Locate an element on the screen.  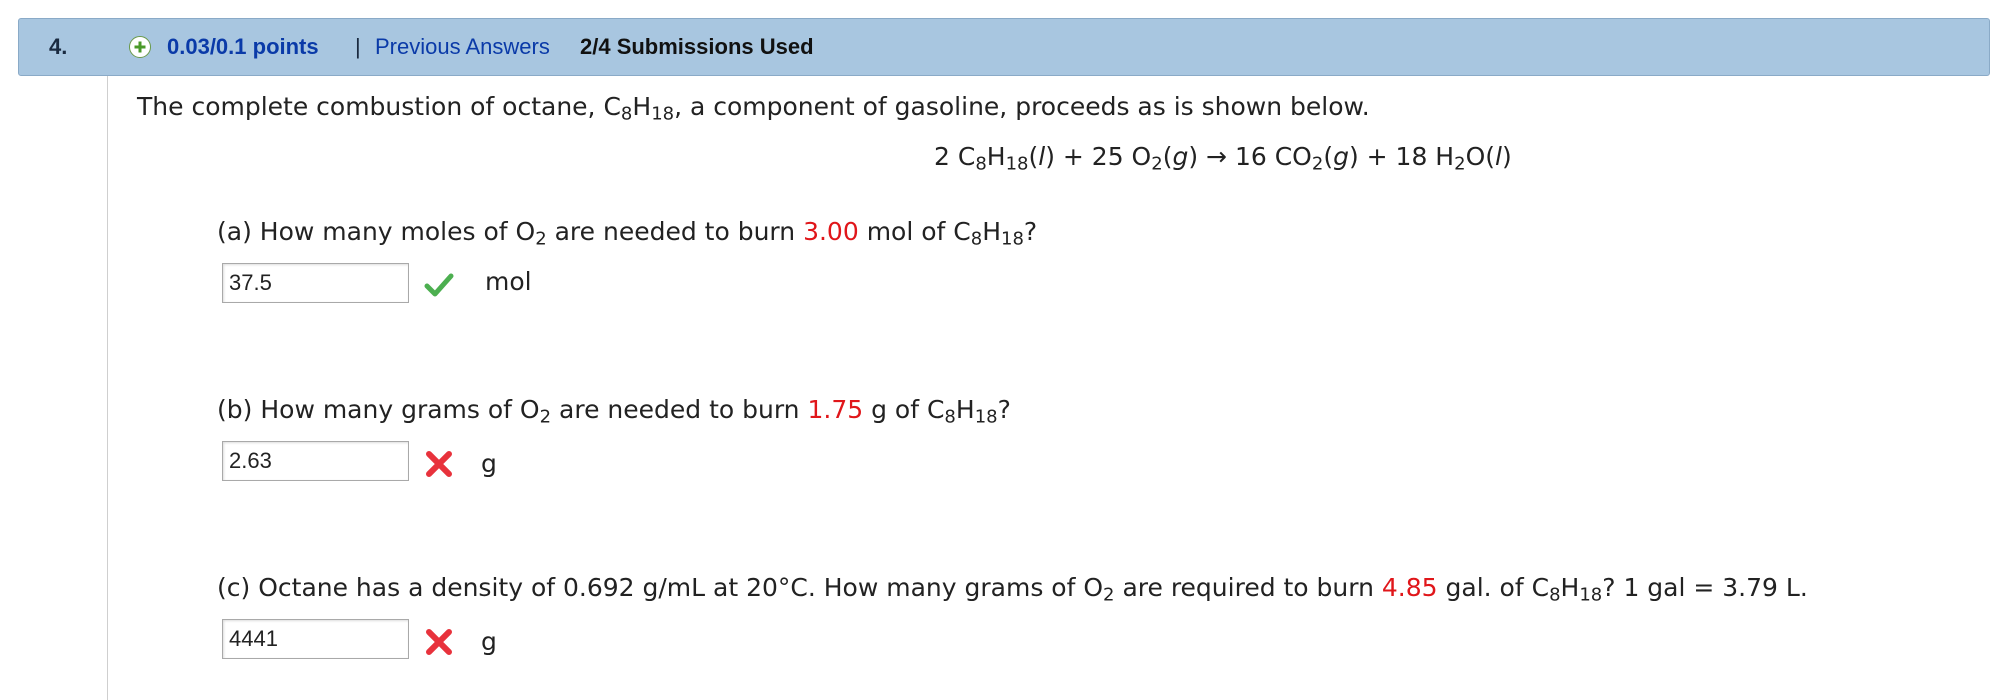
points-score: 0.03/0.1 points is located at coordinates (243, 46).